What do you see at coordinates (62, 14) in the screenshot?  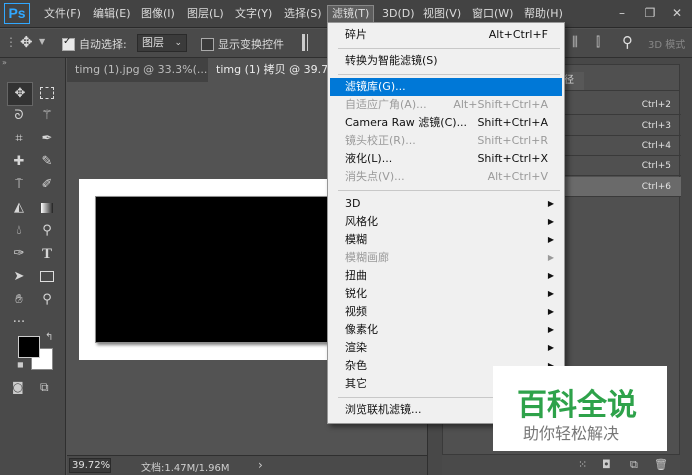 I see `menu-file: 文件(F)` at bounding box center [62, 14].